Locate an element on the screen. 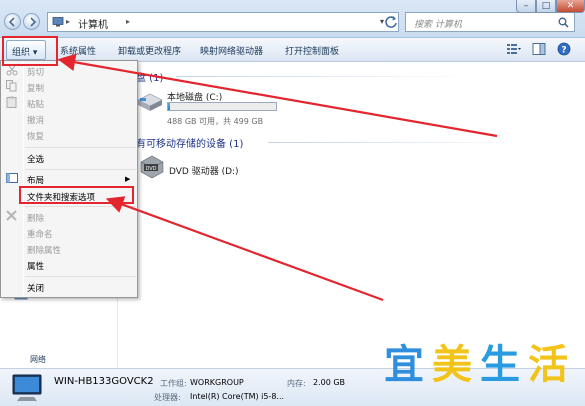  watermark-char: 美 is located at coordinates (452, 365).